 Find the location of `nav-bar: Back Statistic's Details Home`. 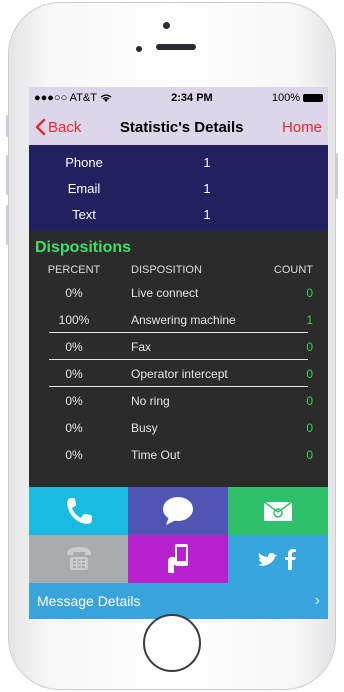

nav-bar: Back Statistic's Details Home is located at coordinates (178, 127).